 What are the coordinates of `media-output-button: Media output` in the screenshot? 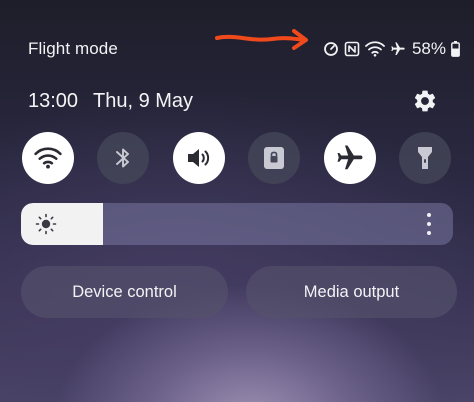 It's located at (351, 292).